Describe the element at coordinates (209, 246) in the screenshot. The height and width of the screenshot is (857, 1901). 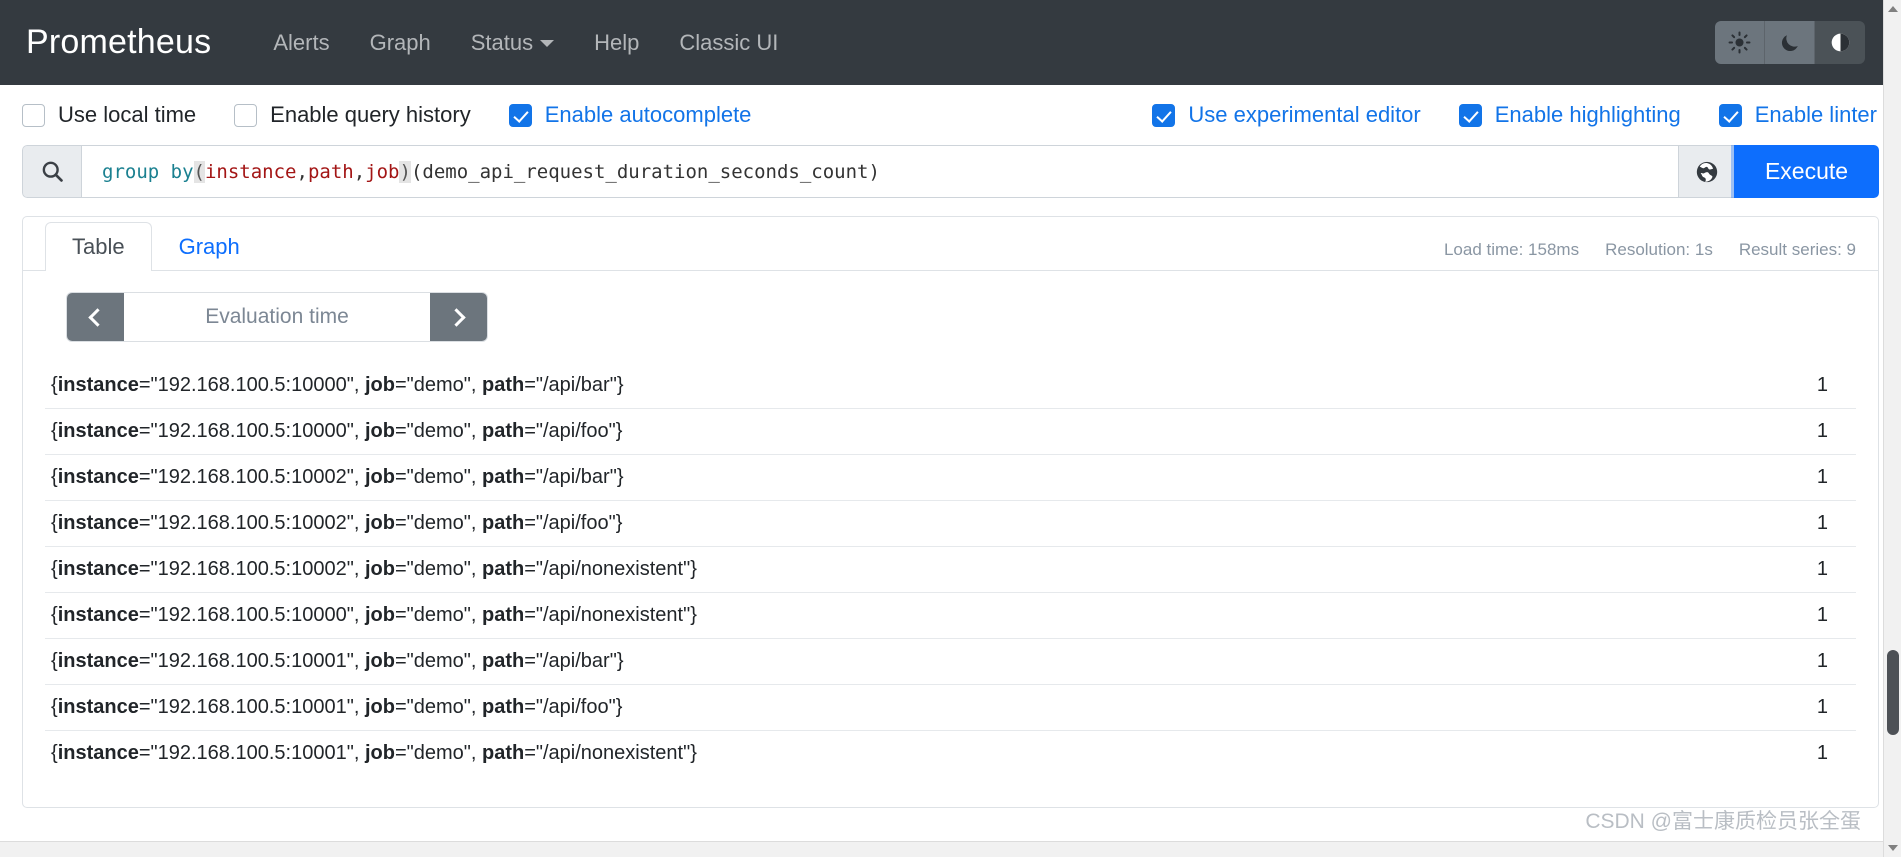
I see `tab-graph: Graph` at that location.